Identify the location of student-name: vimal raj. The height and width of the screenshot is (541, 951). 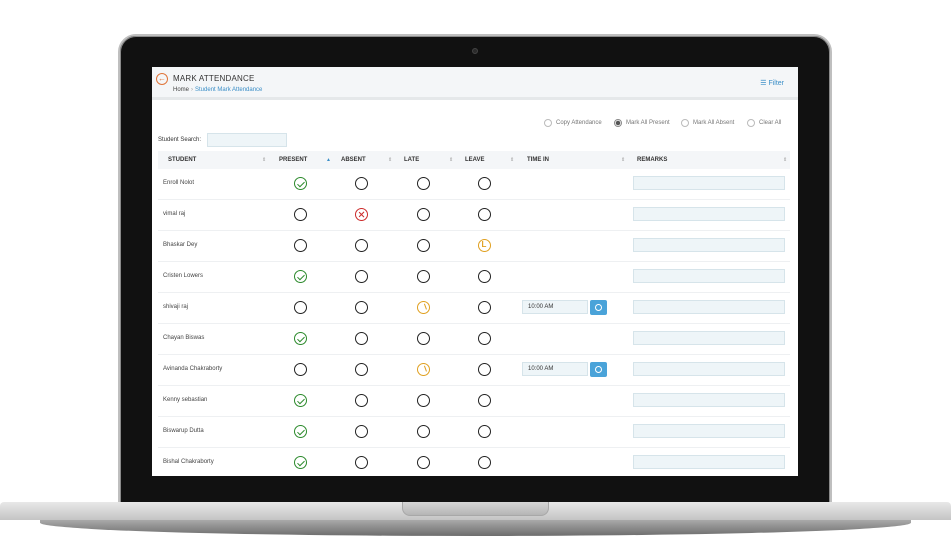
(174, 214).